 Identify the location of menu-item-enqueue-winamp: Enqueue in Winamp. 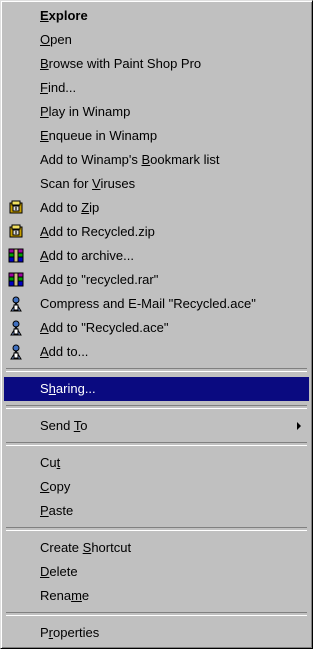
(156, 136).